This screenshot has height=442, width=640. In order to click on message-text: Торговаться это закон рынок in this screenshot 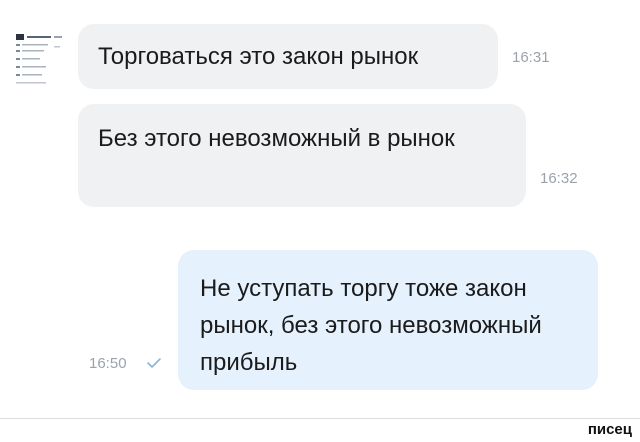, I will do `click(258, 56)`.